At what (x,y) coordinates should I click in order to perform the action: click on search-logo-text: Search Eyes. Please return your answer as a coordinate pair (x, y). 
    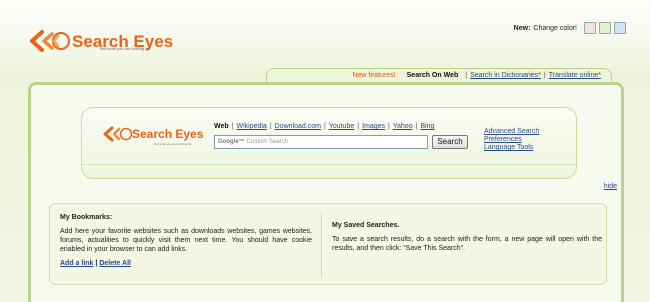
    Looking at the image, I should click on (168, 134).